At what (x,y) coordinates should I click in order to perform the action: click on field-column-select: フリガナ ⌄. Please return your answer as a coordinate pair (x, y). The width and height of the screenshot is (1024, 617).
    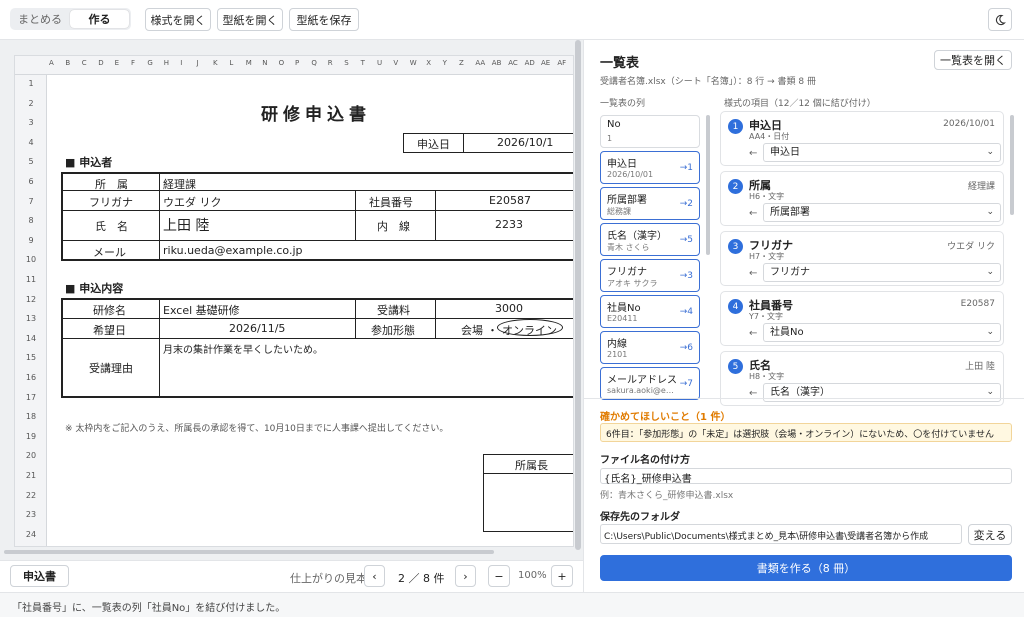
    Looking at the image, I should click on (882, 272).